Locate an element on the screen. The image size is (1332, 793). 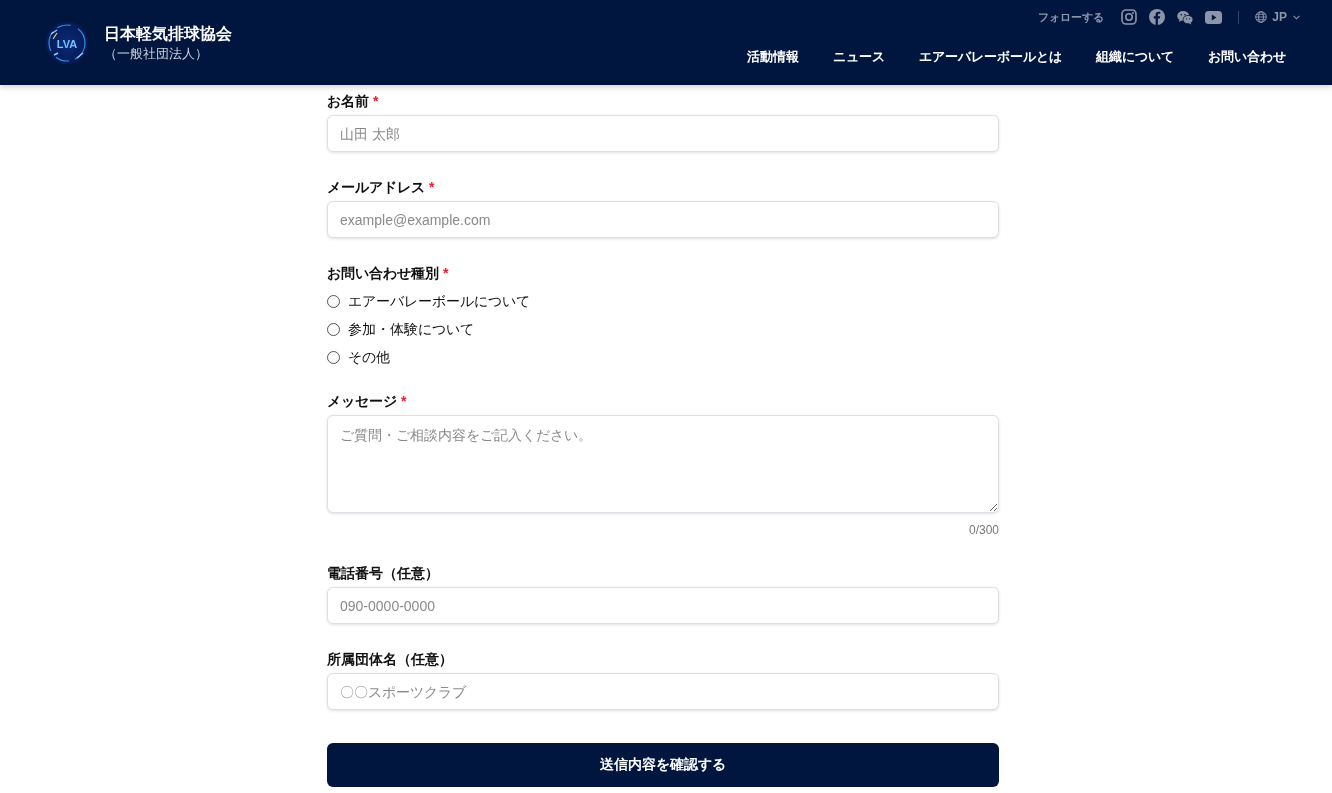
character-counter: 0/300 is located at coordinates (983, 530).